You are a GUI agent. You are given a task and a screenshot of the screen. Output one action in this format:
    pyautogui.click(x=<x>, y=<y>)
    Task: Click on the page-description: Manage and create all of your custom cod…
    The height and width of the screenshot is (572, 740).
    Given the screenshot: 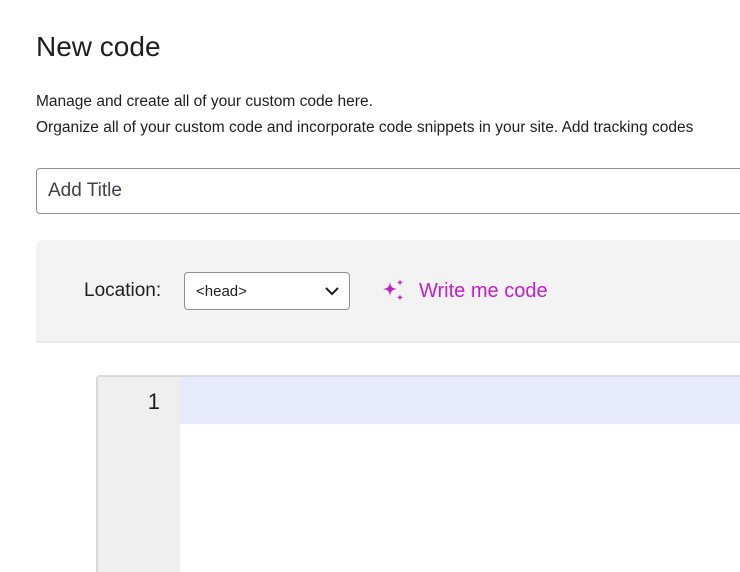 What is the action you would take?
    pyautogui.click(x=204, y=101)
    